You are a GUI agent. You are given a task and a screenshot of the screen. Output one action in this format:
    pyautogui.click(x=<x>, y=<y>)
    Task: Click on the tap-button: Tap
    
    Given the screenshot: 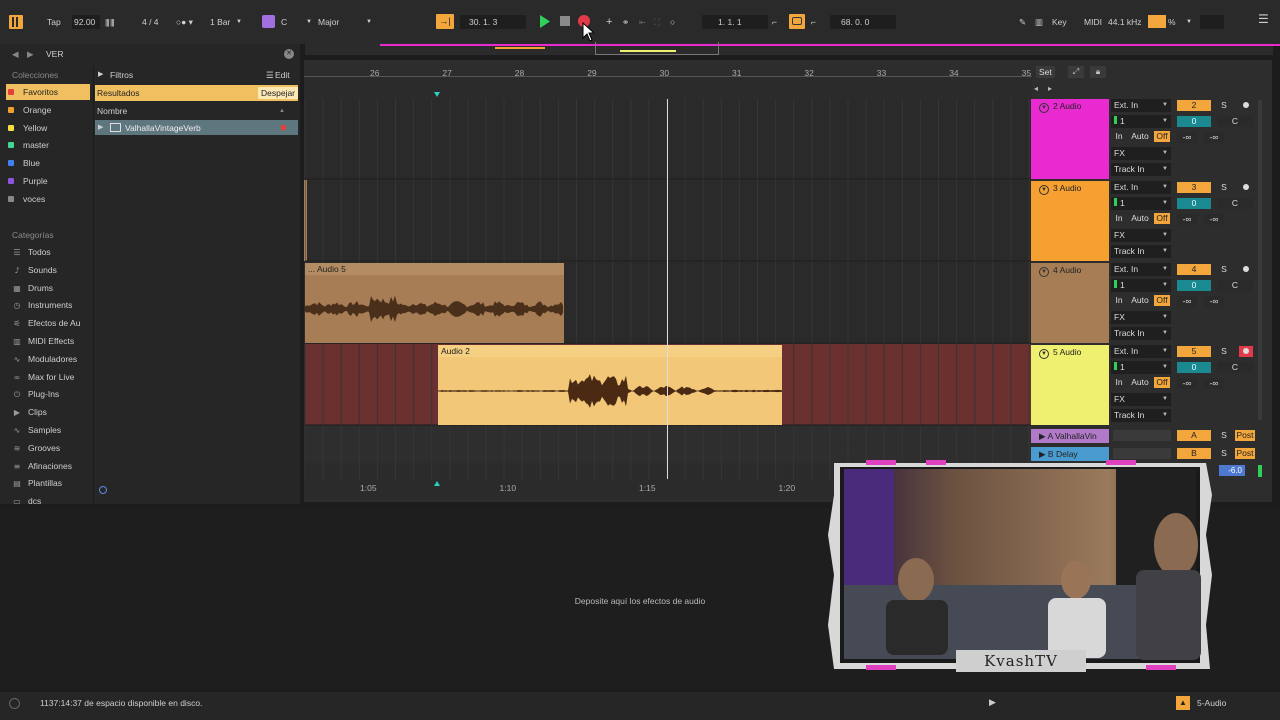 What is the action you would take?
    pyautogui.click(x=54, y=22)
    